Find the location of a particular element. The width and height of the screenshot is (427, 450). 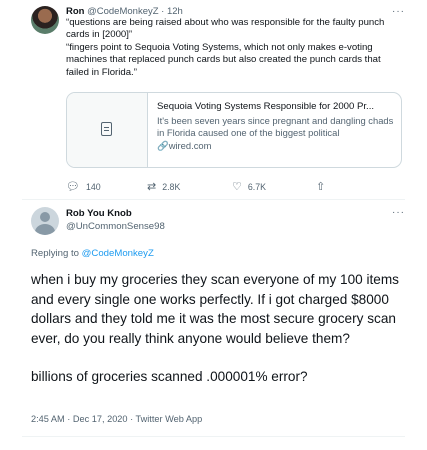

like-button: ♡ 6.7K is located at coordinates (249, 186).